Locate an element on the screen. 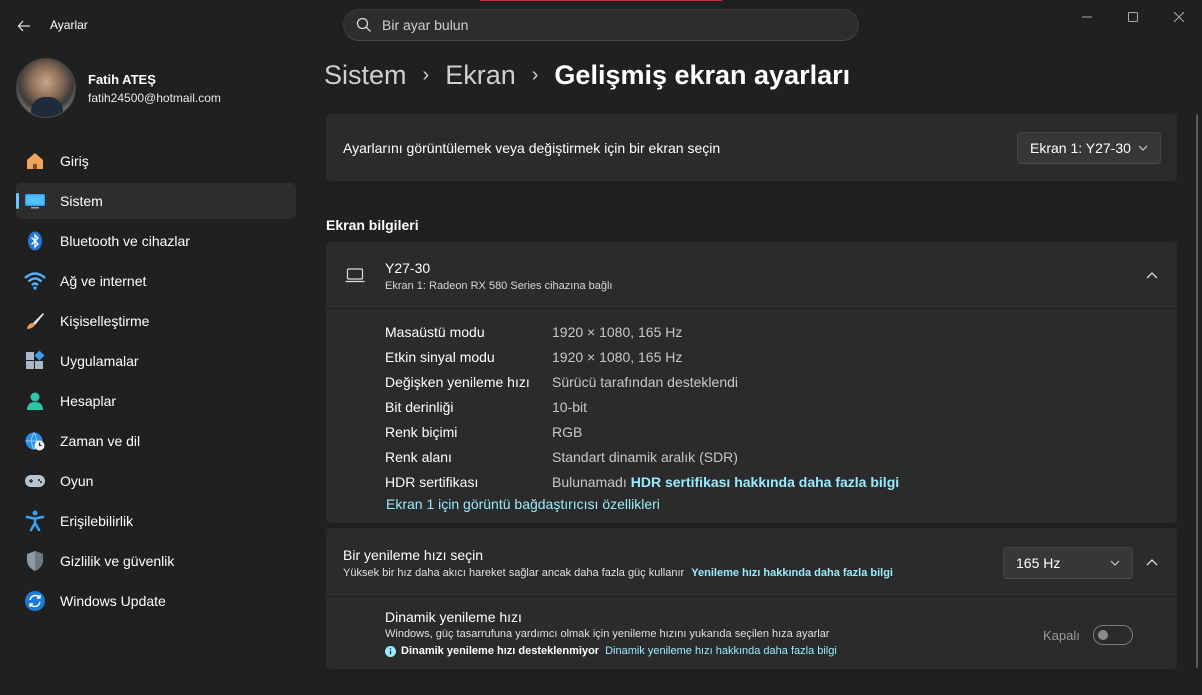 This screenshot has height=695, width=1202. laptop-icon is located at coordinates (355, 275).